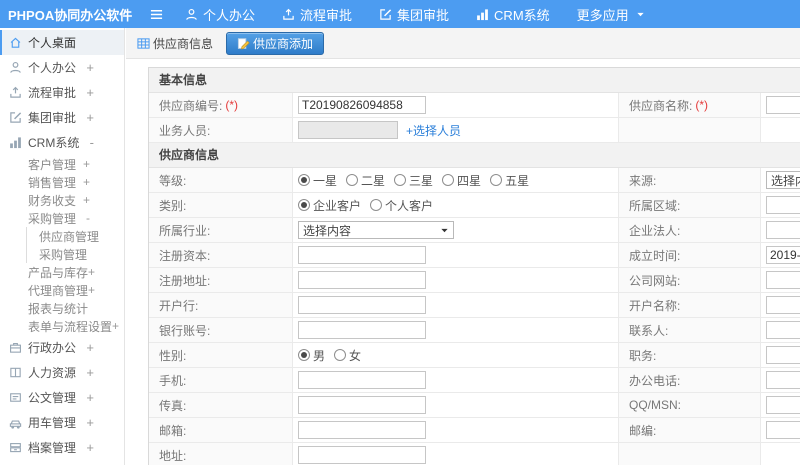 Image resolution: width=800 pixels, height=465 pixels. I want to click on sidebar-item-reports-stats: 报表与统计, so click(62, 308).